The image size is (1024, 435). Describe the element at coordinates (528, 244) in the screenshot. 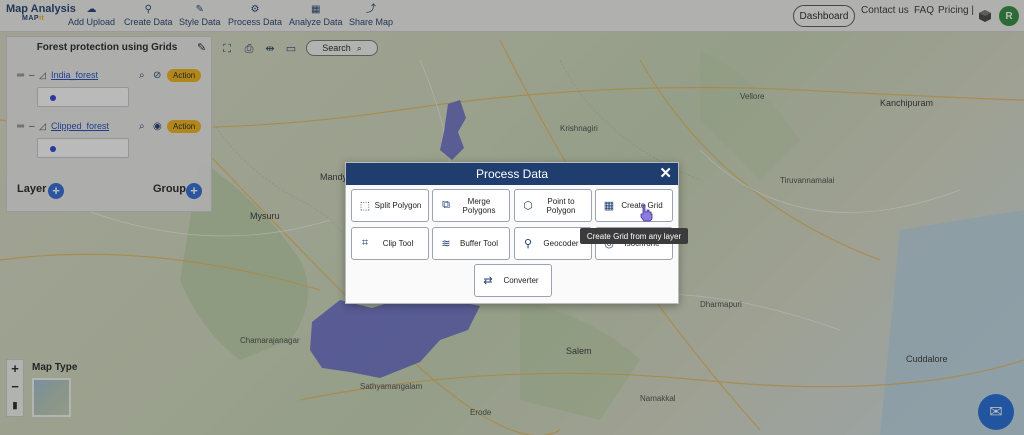

I see `location-pin-icon: ⚲` at that location.